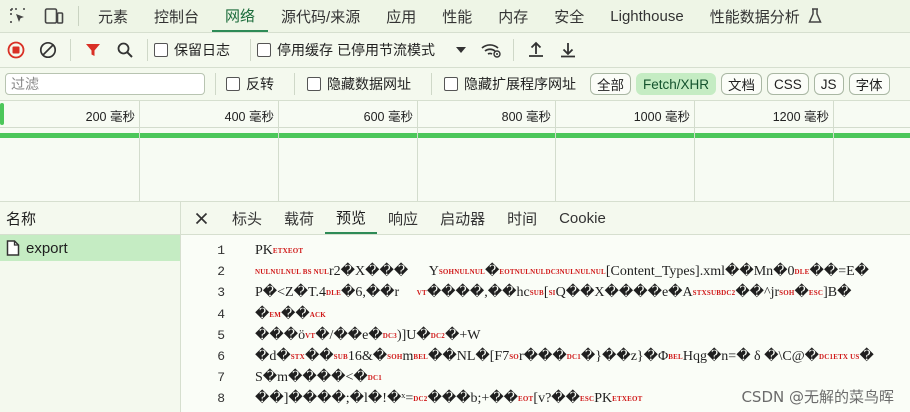  What do you see at coordinates (250, 84) in the screenshot?
I see `invert-checkbox: 反转` at bounding box center [250, 84].